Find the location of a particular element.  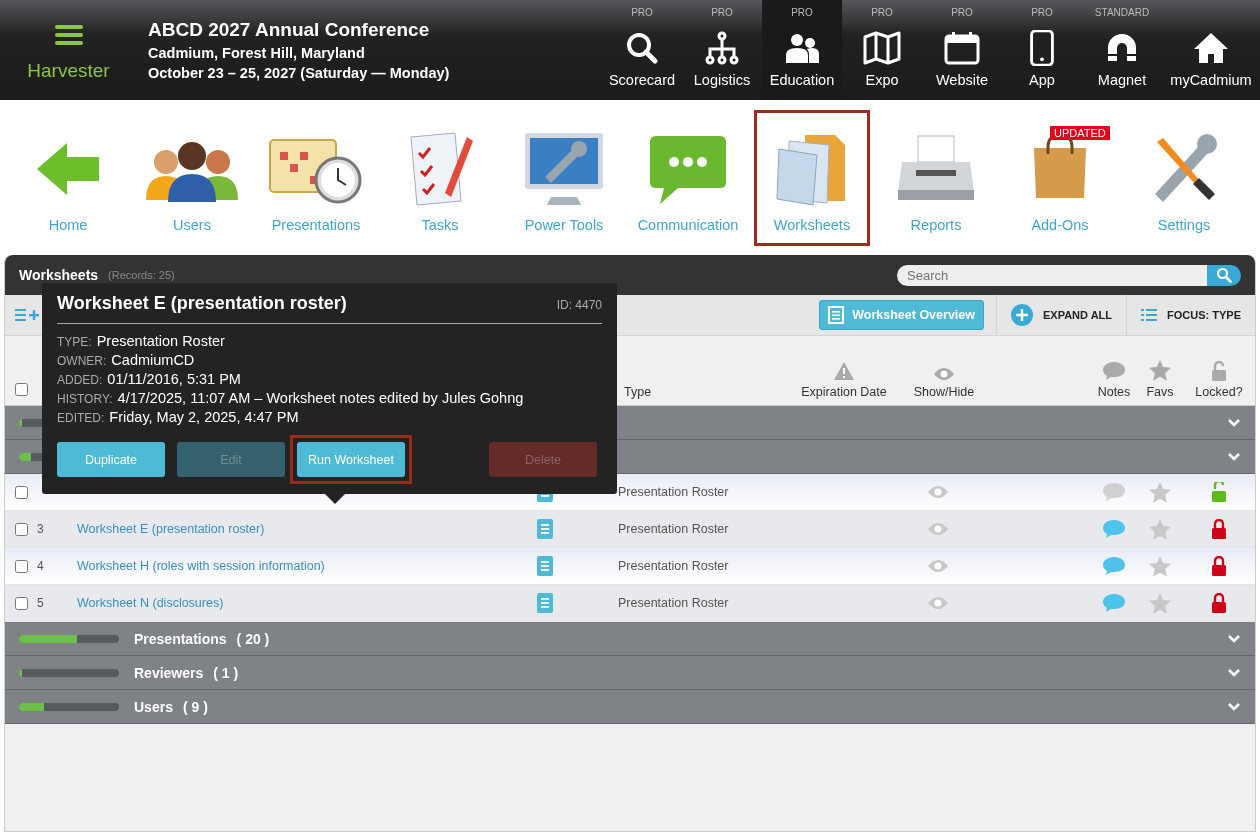

overview-button: Worksheet Overview is located at coordinates (901, 315).